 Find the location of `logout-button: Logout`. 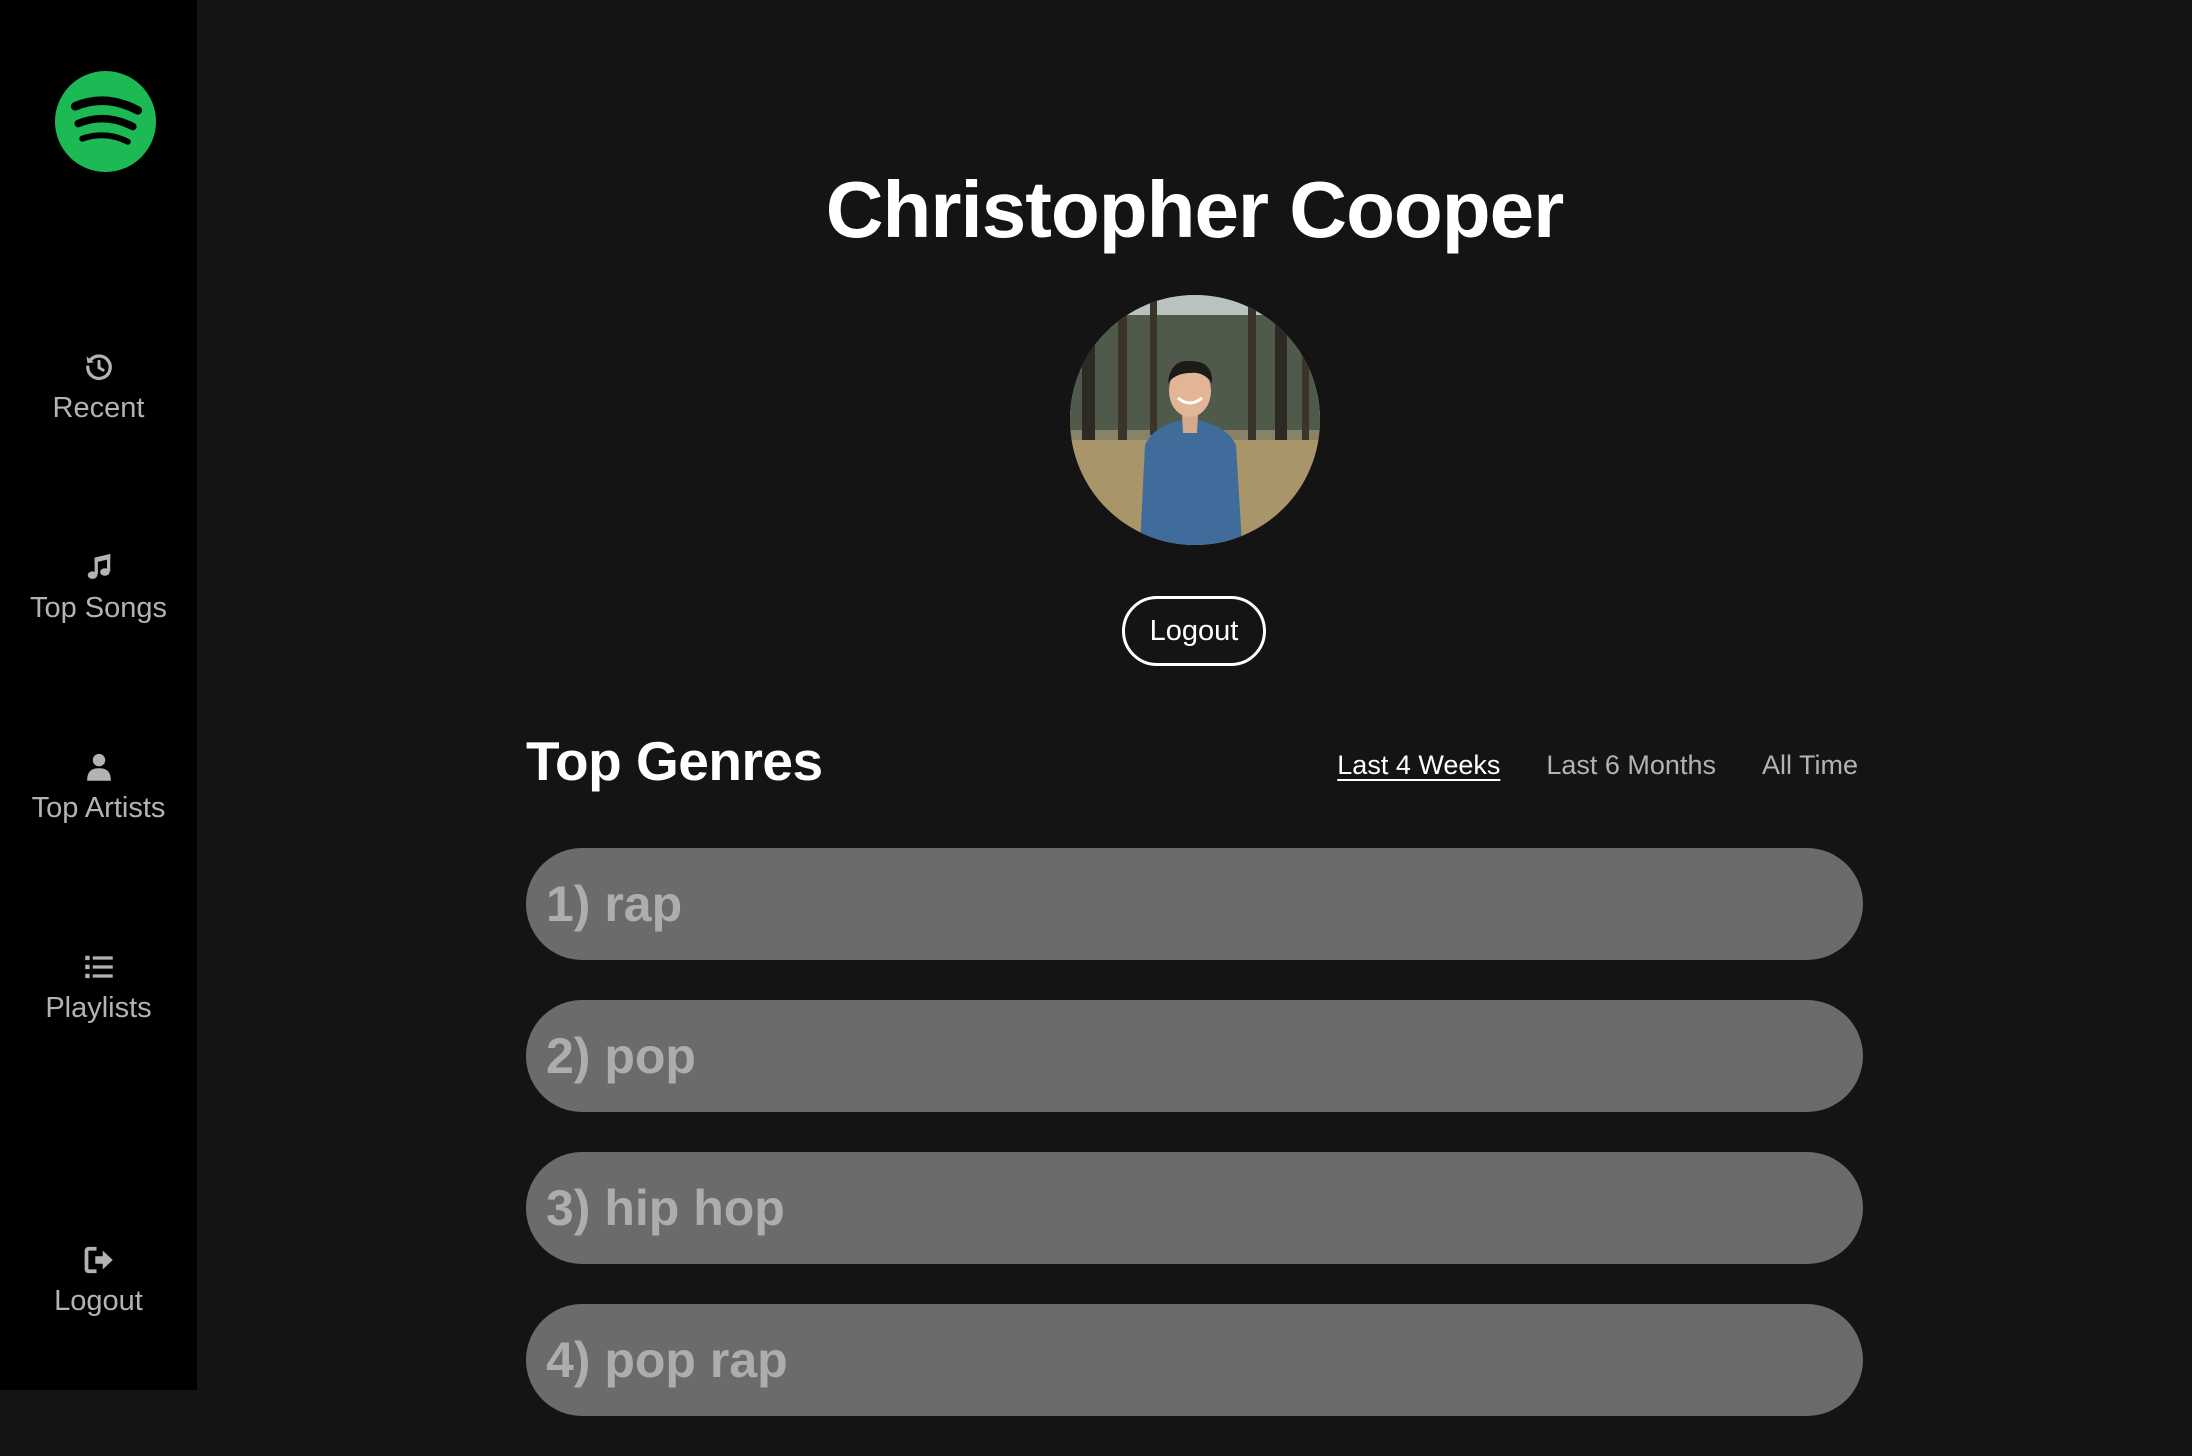

logout-button: Logout is located at coordinates (1194, 631).